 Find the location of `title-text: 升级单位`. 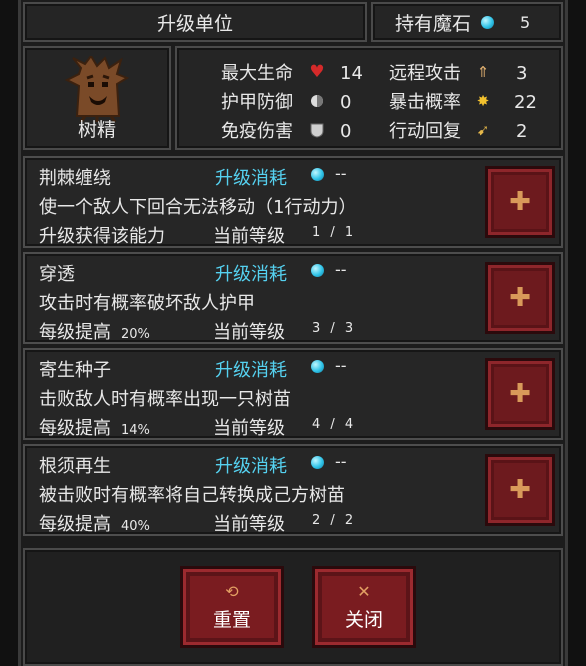

title-text: 升级单位 is located at coordinates (194, 23).